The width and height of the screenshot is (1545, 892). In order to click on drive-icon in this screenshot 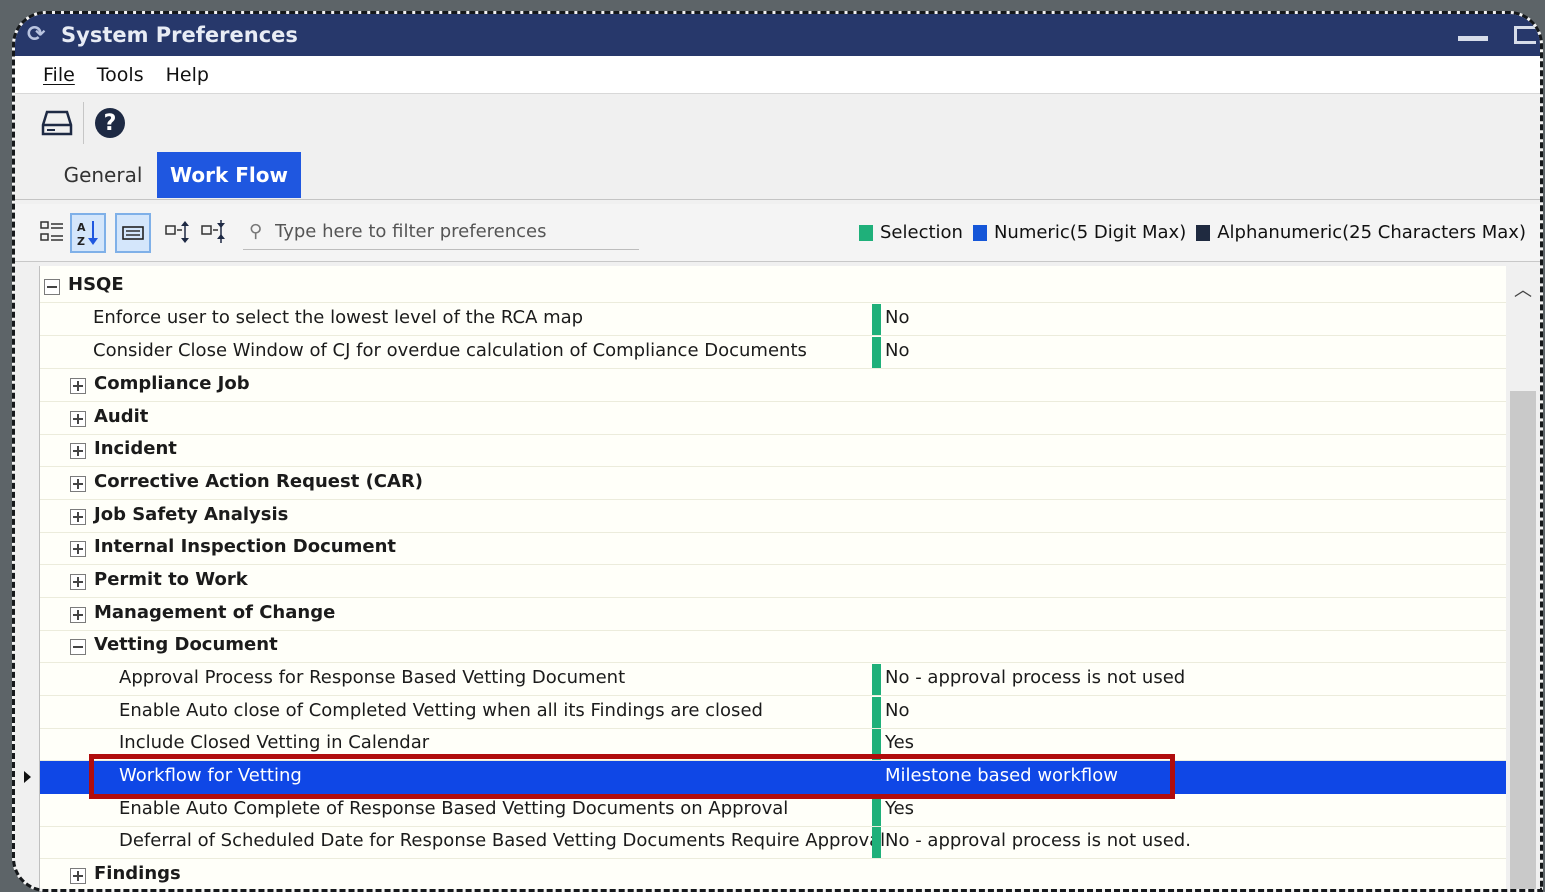, I will do `click(57, 123)`.